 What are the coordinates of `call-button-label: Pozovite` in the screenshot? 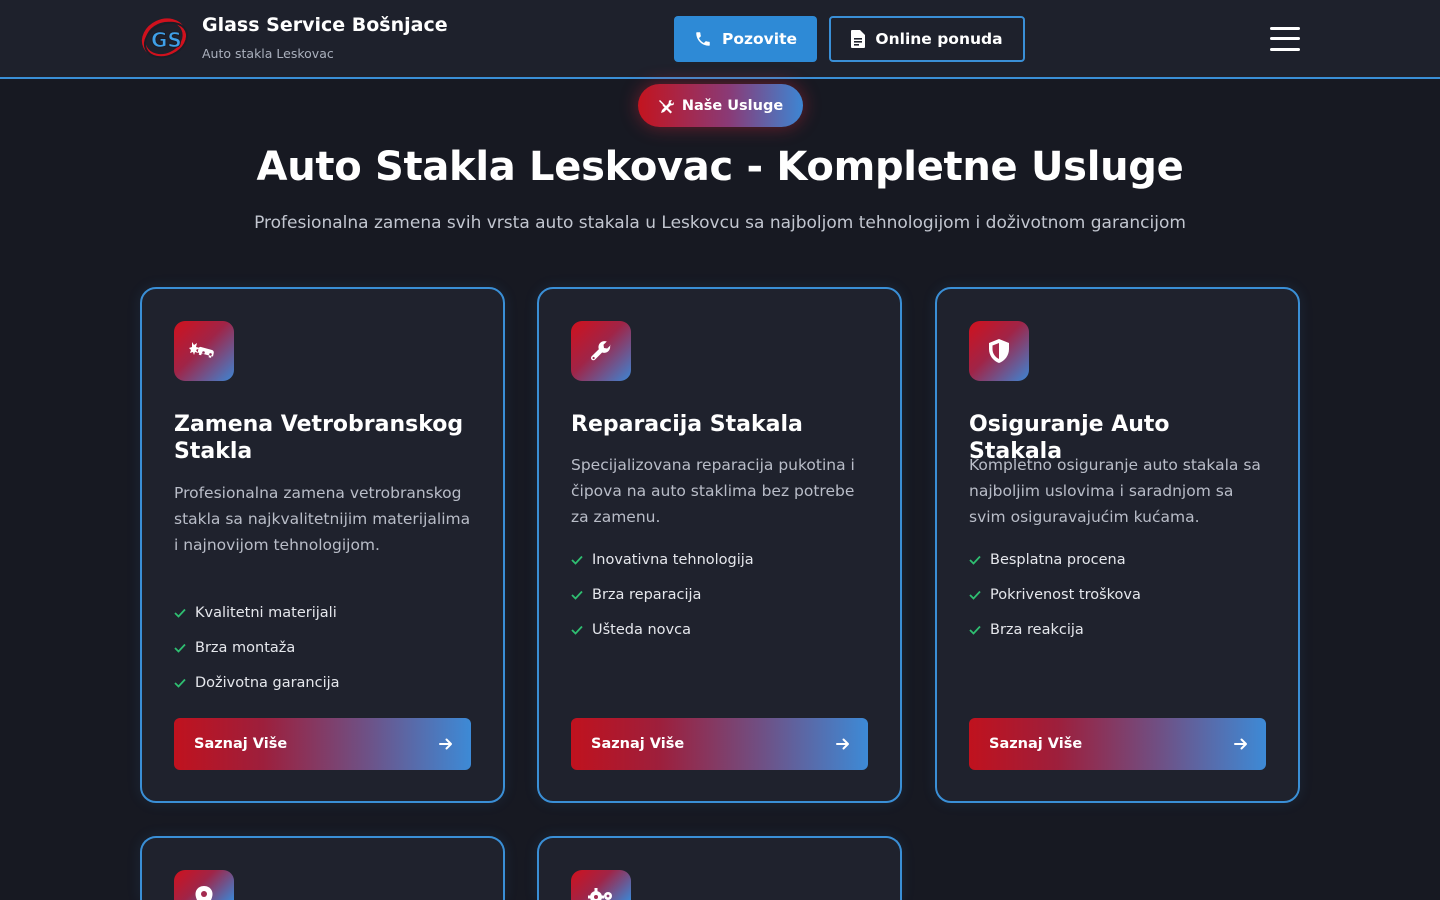 It's located at (759, 39).